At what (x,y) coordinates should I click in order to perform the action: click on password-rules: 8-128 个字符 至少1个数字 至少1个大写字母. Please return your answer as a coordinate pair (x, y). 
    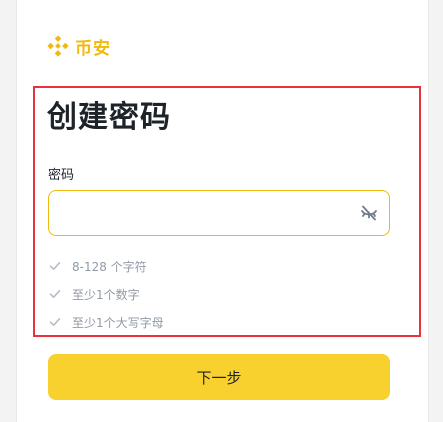
    Looking at the image, I should click on (106, 294).